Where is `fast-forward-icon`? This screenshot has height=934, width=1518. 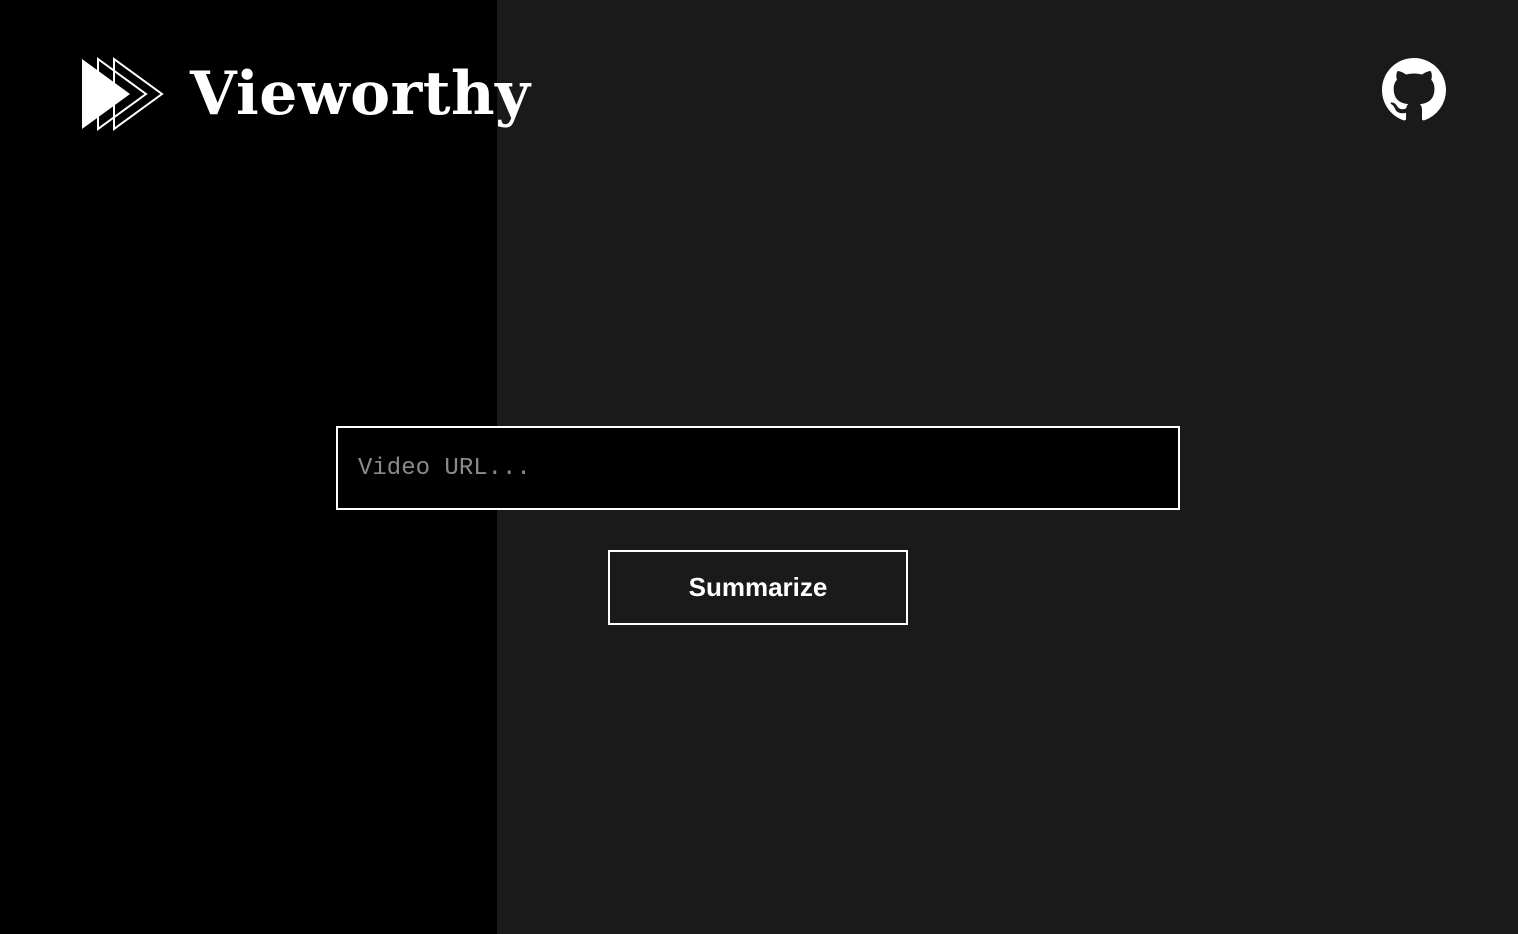
fast-forward-icon is located at coordinates (123, 94).